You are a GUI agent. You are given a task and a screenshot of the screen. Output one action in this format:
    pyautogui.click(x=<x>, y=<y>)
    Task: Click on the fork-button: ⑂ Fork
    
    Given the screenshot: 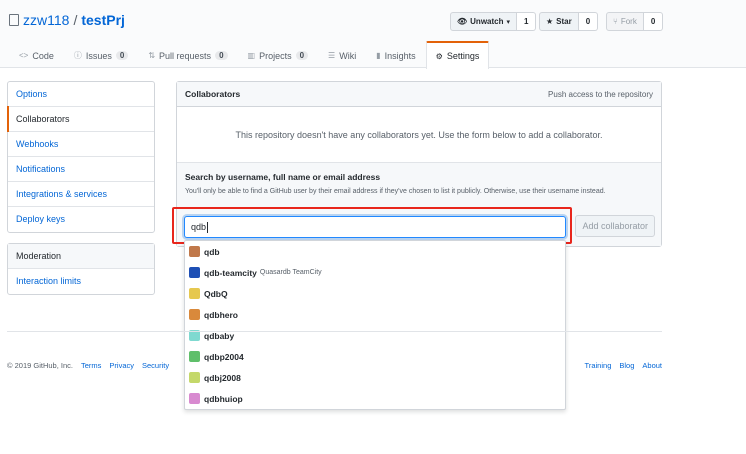 What is the action you would take?
    pyautogui.click(x=625, y=21)
    